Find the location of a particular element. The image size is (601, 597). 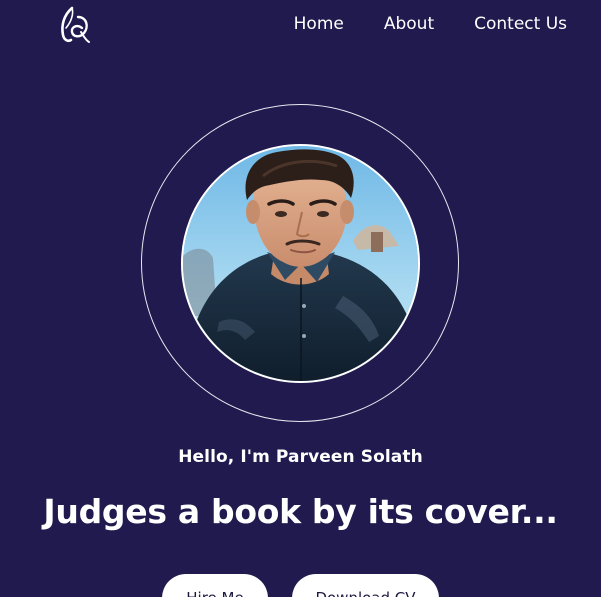

hire-me-button: Hire Me is located at coordinates (215, 585).